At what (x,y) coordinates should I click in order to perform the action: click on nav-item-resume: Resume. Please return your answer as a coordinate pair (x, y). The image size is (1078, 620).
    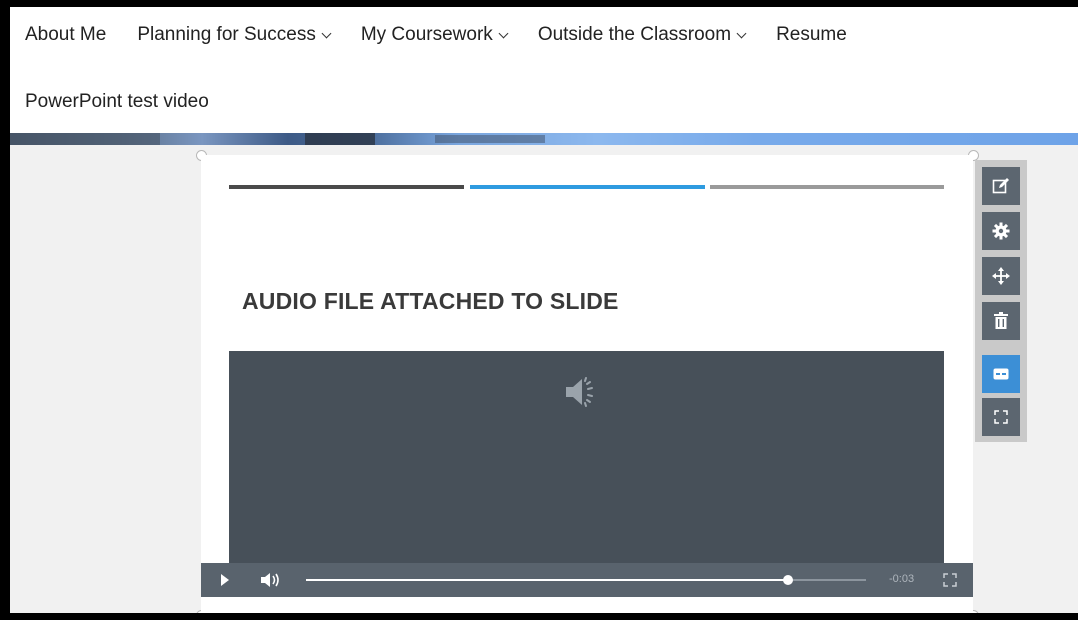
    Looking at the image, I should click on (811, 35).